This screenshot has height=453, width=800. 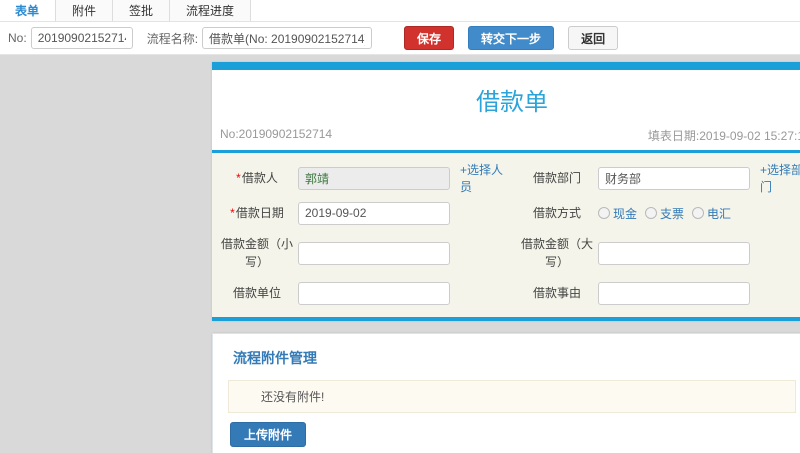 I want to click on field-department: 借款部门 +选择部门, so click(x=656, y=178).